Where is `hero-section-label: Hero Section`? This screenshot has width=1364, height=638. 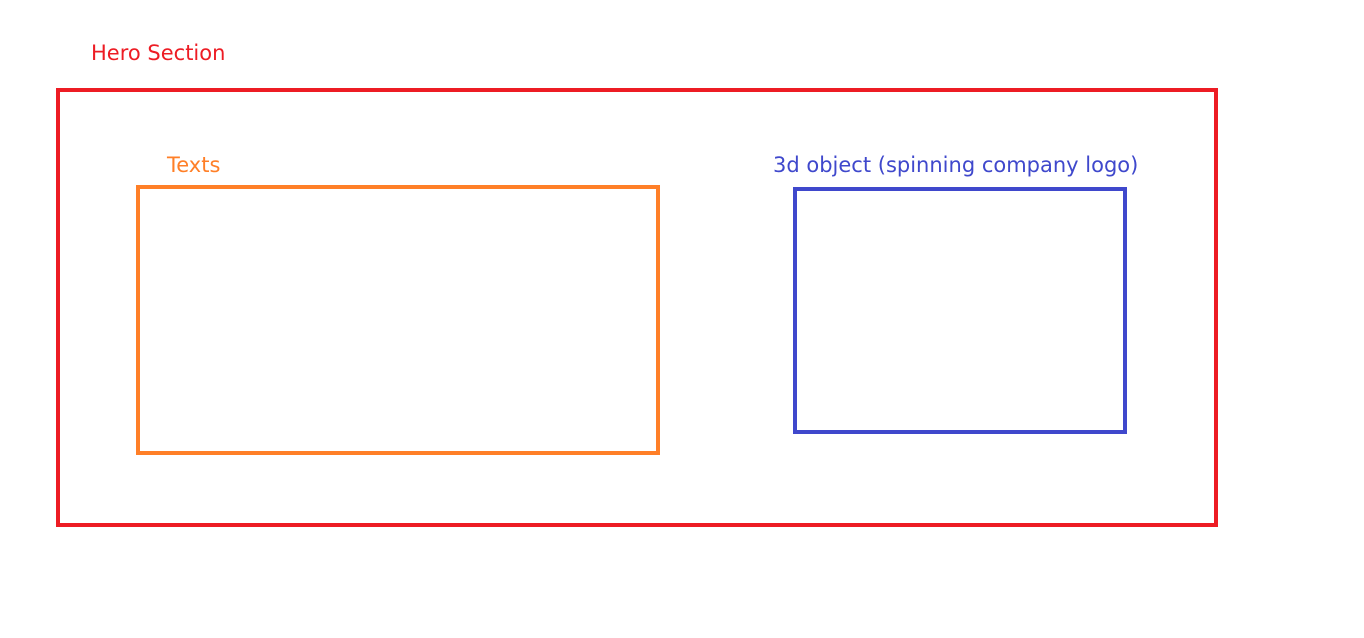
hero-section-label: Hero Section is located at coordinates (158, 53).